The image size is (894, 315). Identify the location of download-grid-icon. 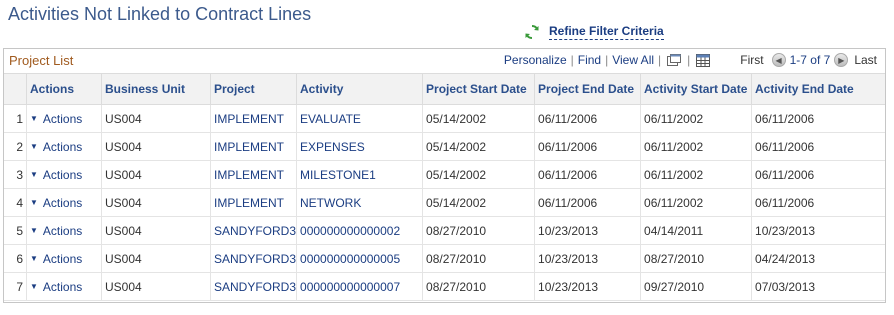
(703, 60).